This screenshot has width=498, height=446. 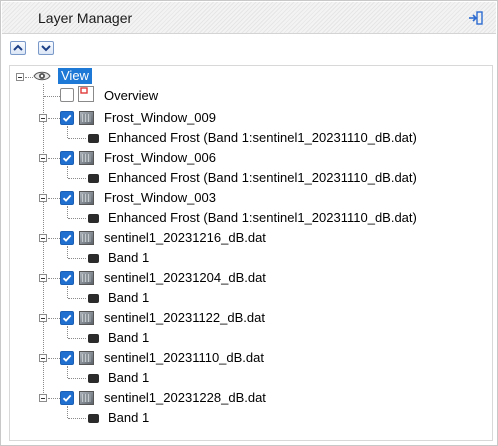 What do you see at coordinates (249, 18) in the screenshot?
I see `panel-titlebar: Layer Manager` at bounding box center [249, 18].